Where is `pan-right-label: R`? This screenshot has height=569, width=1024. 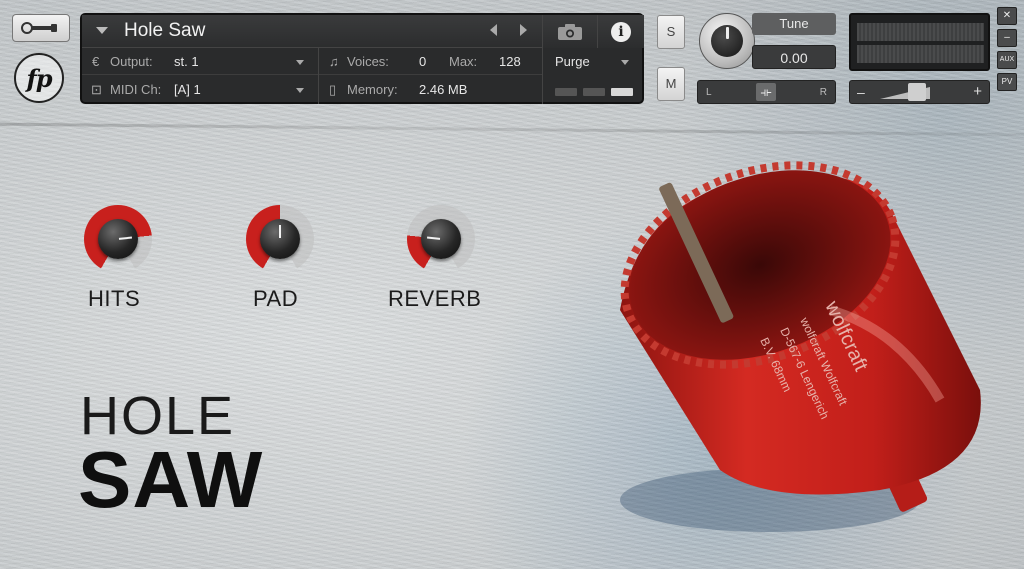 pan-right-label: R is located at coordinates (823, 92).